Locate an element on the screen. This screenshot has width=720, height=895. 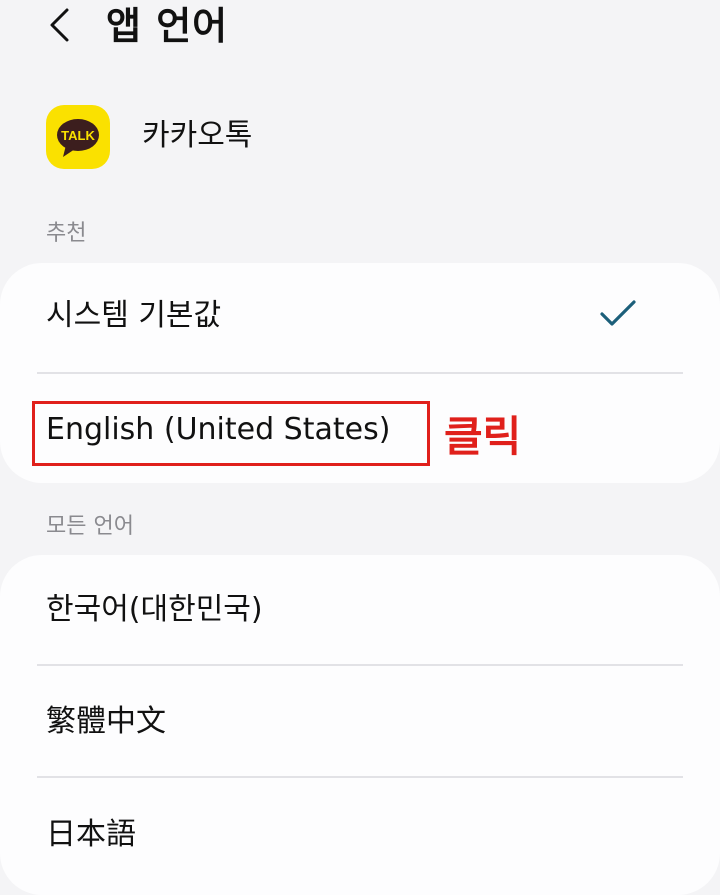
app-icon-label: TALK is located at coordinates (78, 135).